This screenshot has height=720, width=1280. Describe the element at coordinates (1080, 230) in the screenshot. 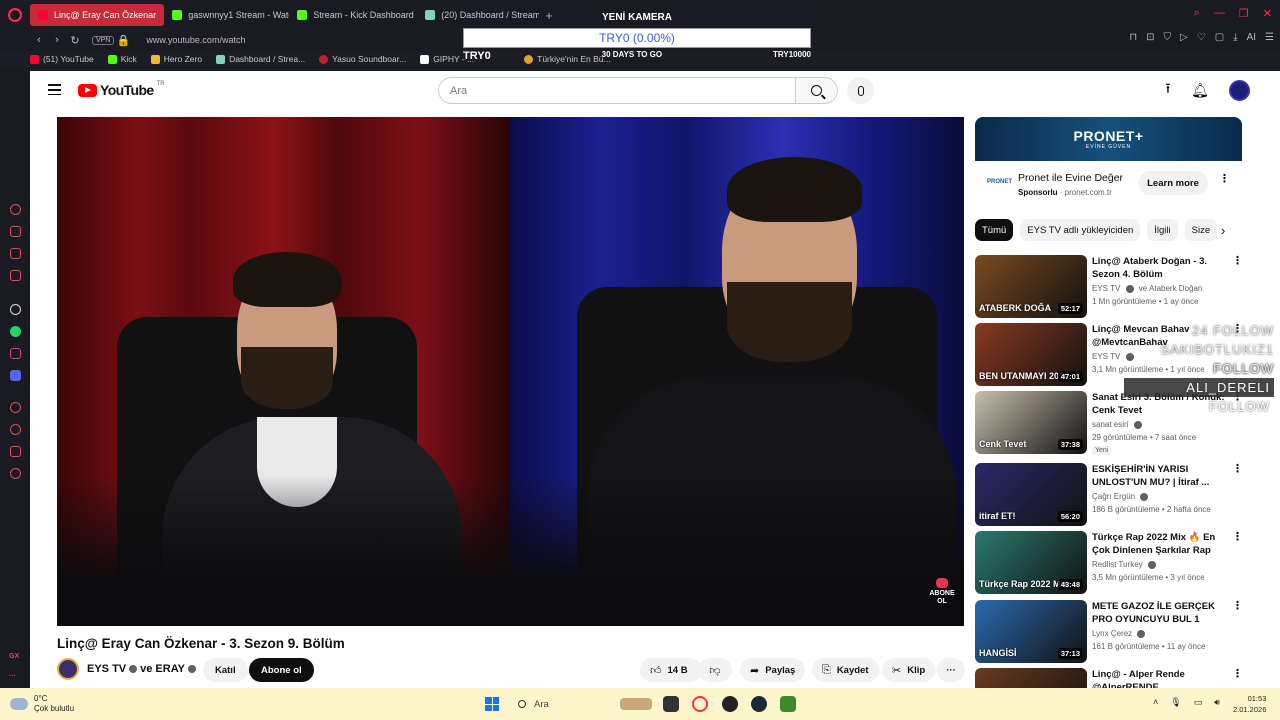

I see `chip-from-uploader: EYS TV adlı yükleyiciden` at that location.